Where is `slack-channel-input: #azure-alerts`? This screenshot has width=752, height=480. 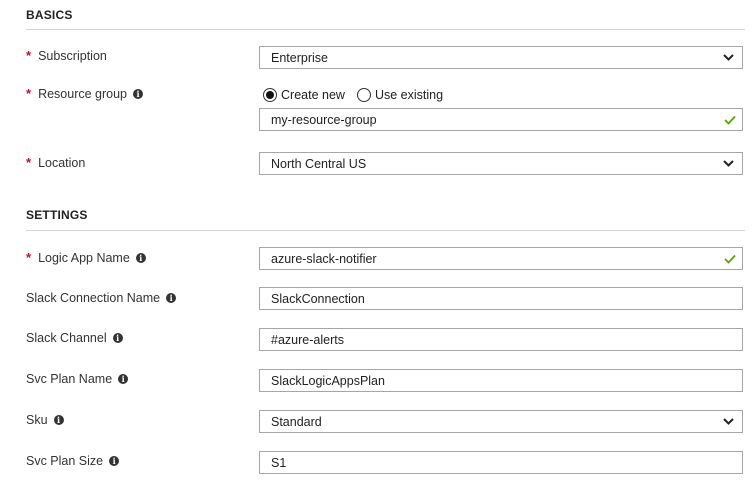
slack-channel-input: #azure-alerts is located at coordinates (501, 339).